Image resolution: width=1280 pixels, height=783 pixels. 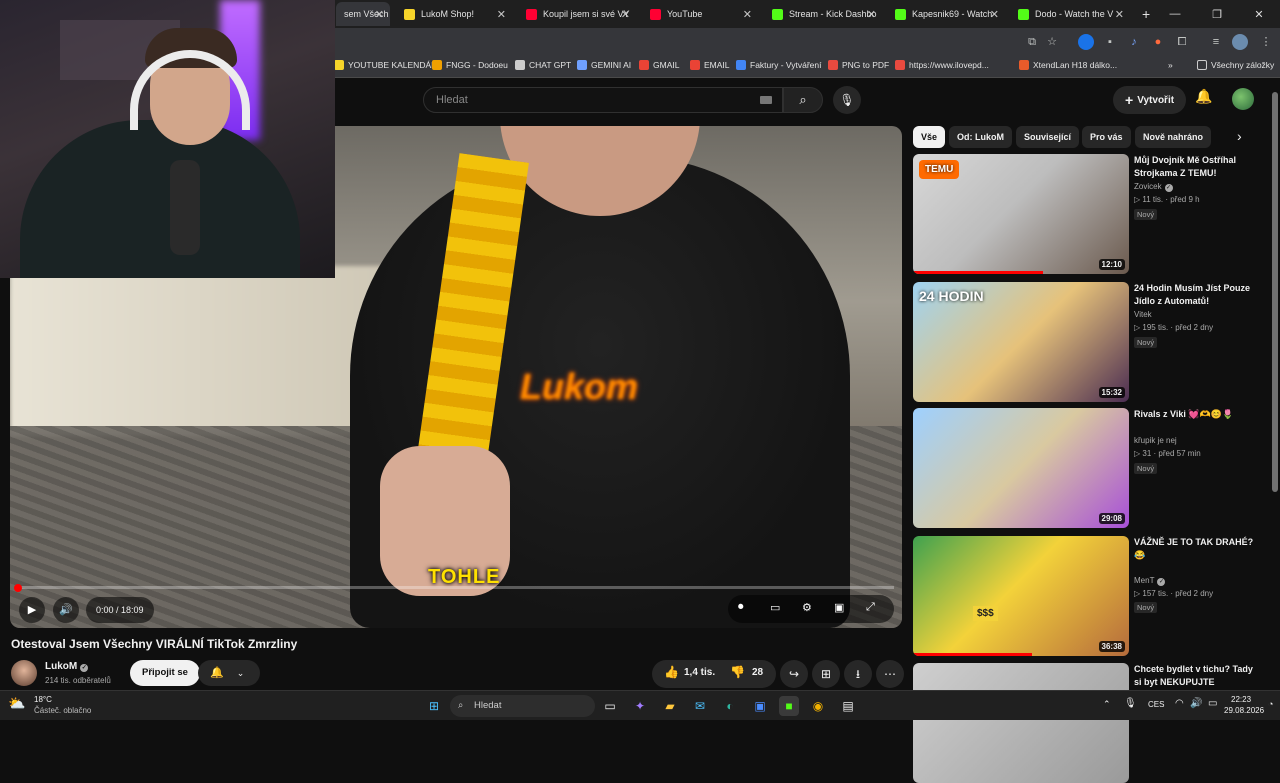 What do you see at coordinates (18, 588) in the screenshot?
I see `video-scrubber` at bounding box center [18, 588].